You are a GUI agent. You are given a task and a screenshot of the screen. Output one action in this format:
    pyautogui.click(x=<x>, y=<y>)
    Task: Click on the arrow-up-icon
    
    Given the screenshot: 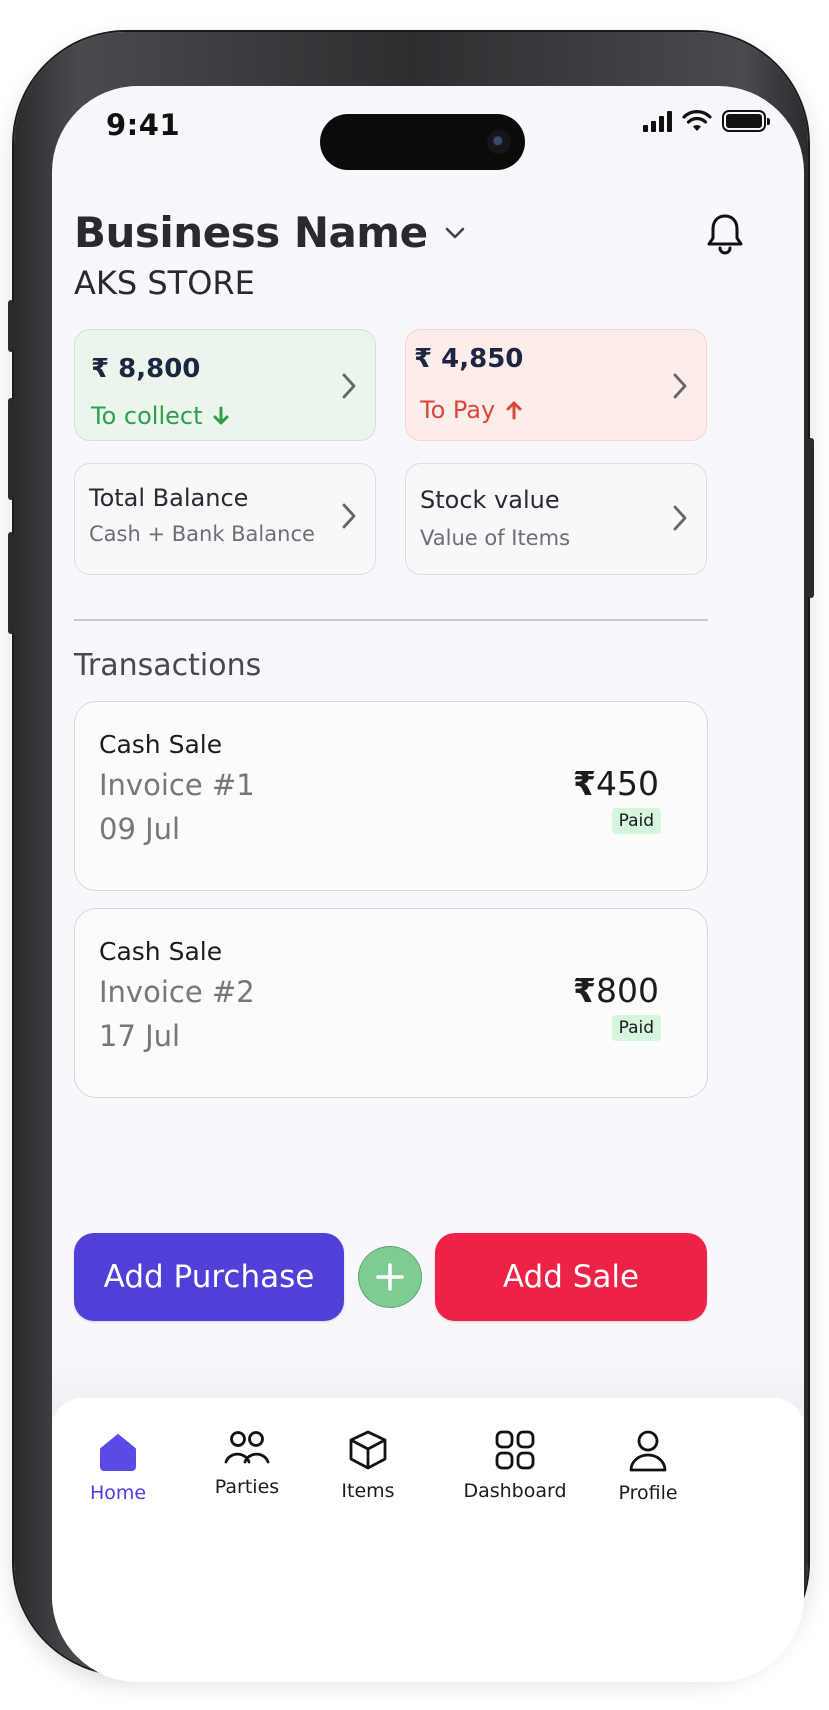 What is the action you would take?
    pyautogui.click(x=514, y=410)
    